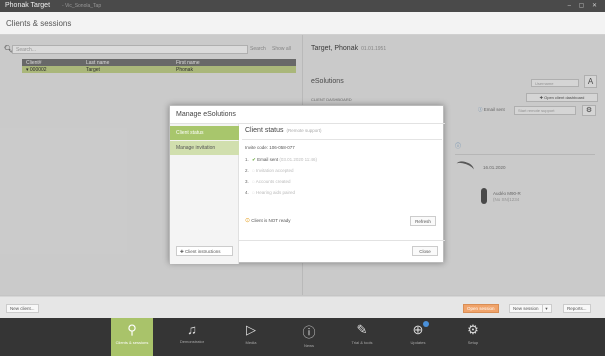 The image size is (605, 356). What do you see at coordinates (204, 133) in the screenshot?
I see `tab-client-status: Client status` at bounding box center [204, 133].